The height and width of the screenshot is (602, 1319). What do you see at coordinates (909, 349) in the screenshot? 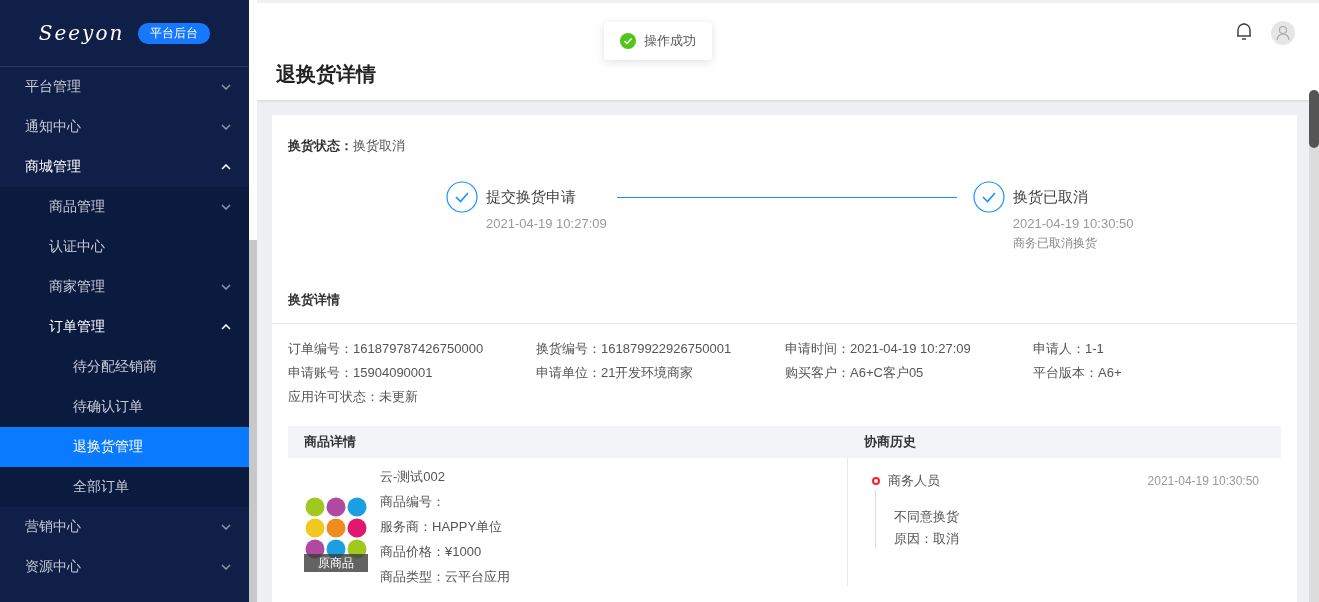
I see `detail-field: 申请时间：2021-04-19 10:27:09` at bounding box center [909, 349].